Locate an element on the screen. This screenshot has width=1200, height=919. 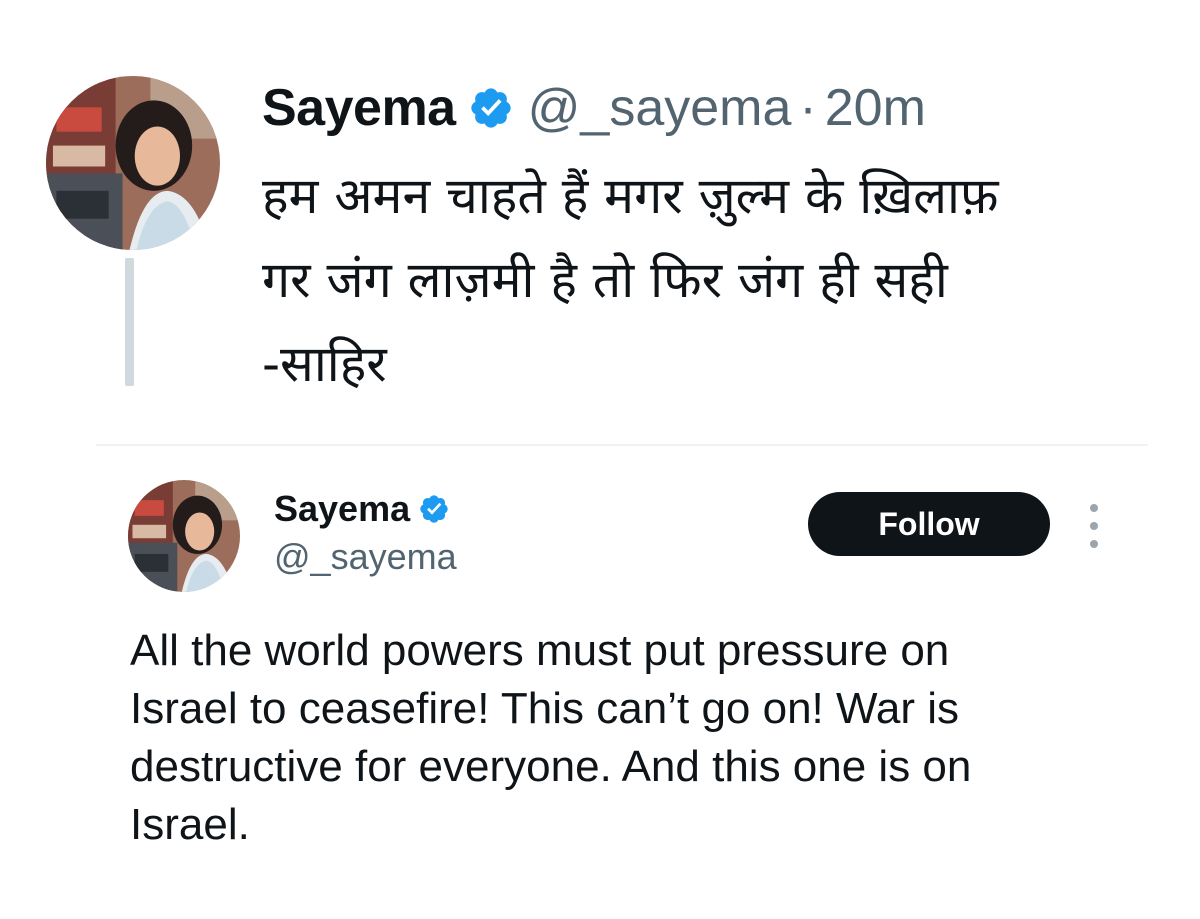
tweet-text-line: -साहिर is located at coordinates (324, 364).